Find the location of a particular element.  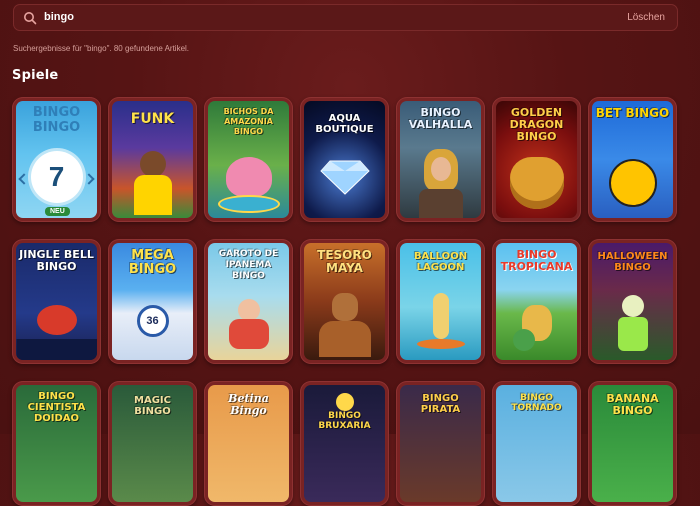

game-title: FUNK is located at coordinates (152, 119).